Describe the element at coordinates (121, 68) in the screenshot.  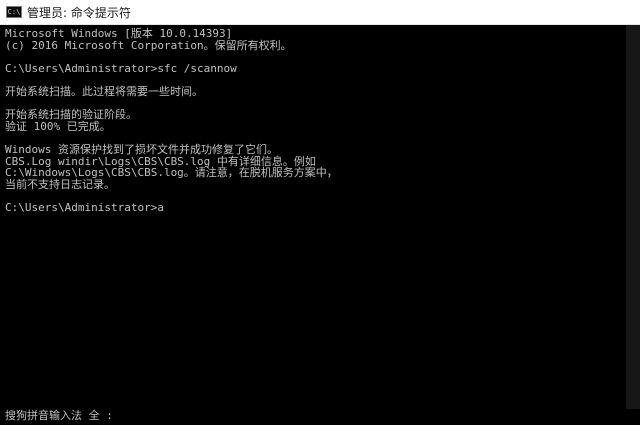
I see `console-line: C:\Users\Administrator>sfc /scannow` at that location.